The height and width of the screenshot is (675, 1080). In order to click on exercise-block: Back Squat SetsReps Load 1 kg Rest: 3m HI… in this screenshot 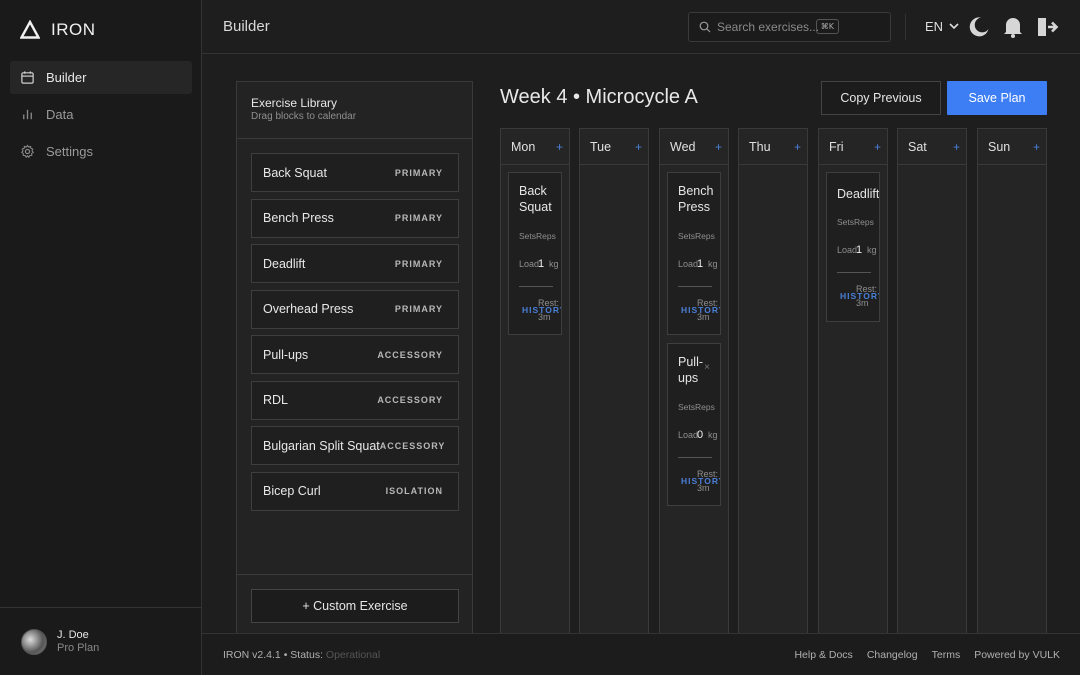, I will do `click(535, 253)`.